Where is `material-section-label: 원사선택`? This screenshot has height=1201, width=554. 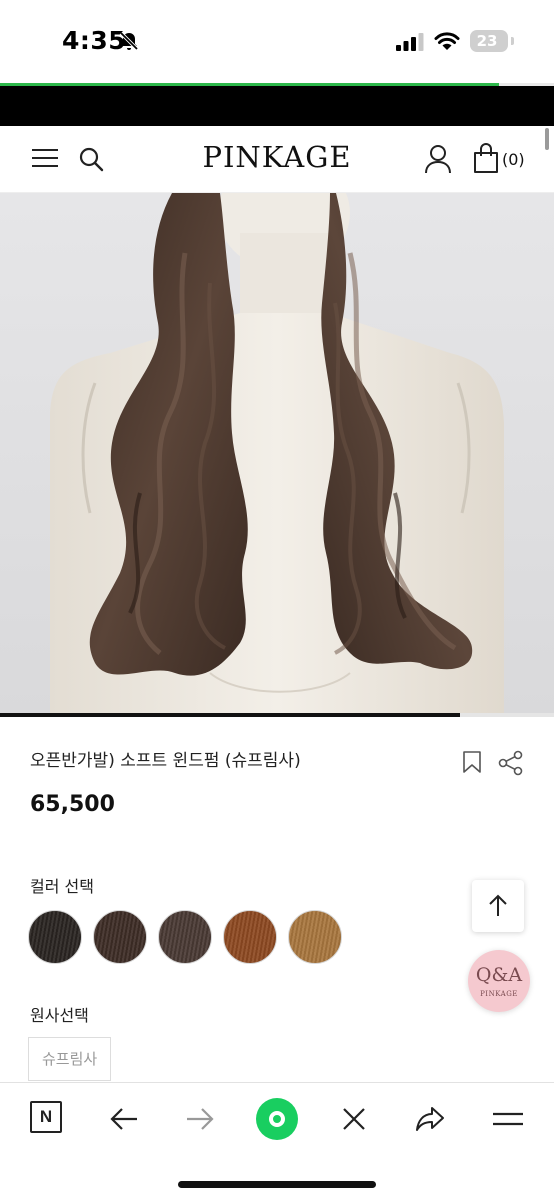
material-section-label: 원사선택 is located at coordinates (59, 1015).